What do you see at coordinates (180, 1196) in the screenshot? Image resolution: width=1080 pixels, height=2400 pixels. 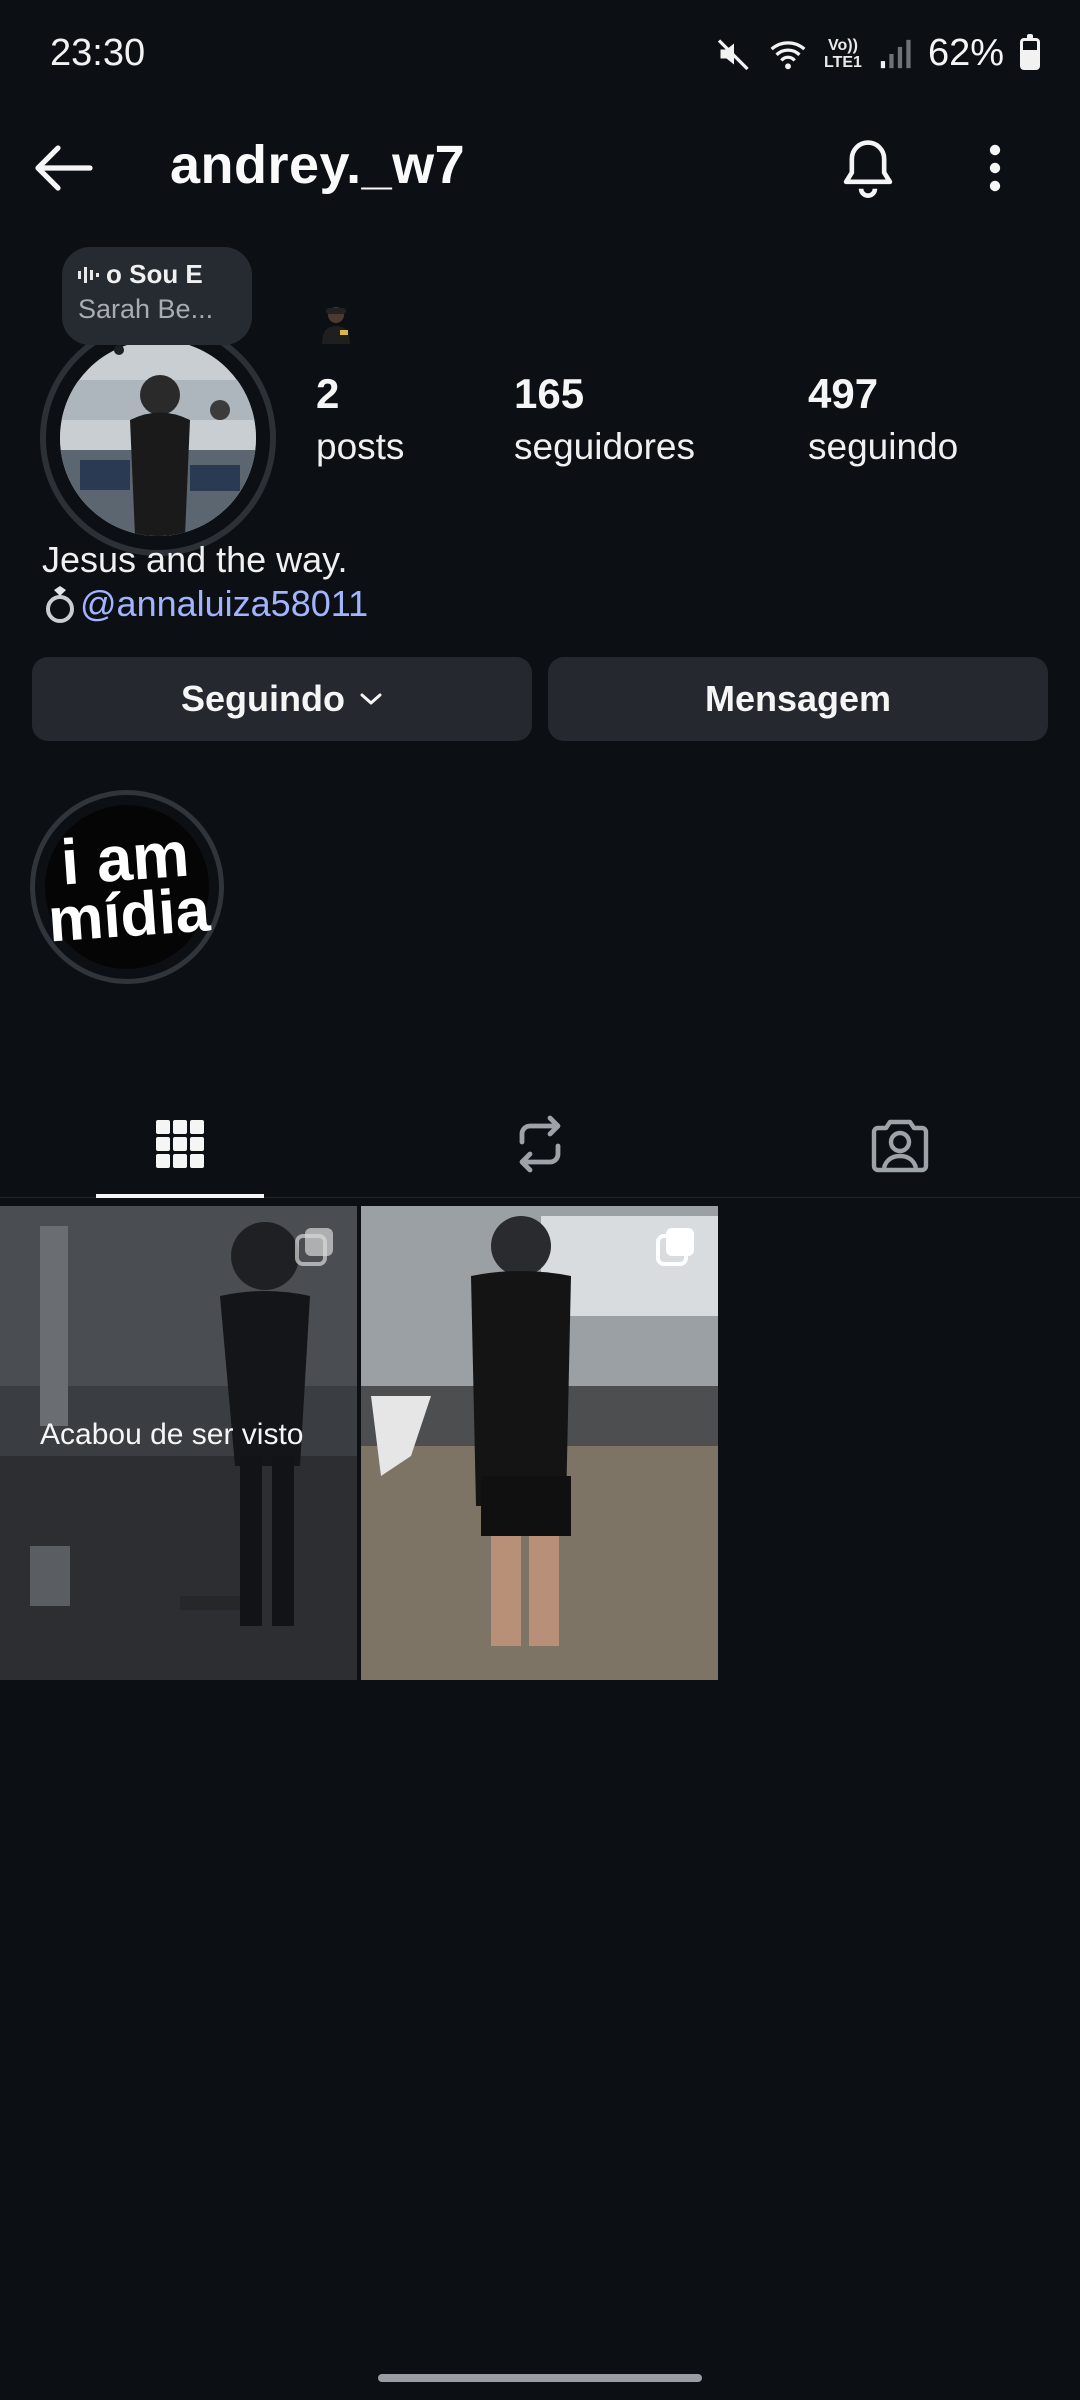 I see `active-tab-indicator` at bounding box center [180, 1196].